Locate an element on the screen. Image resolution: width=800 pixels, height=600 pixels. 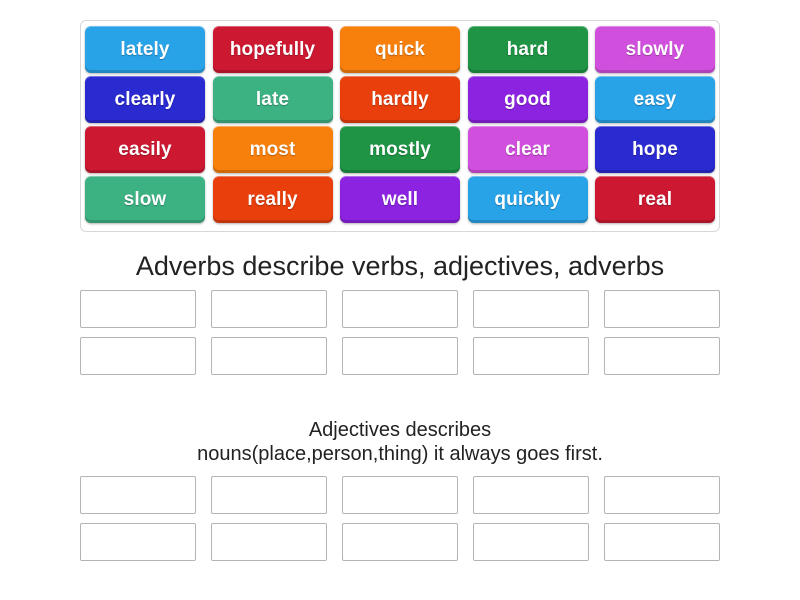
word-tile-slow: slow is located at coordinates (145, 199).